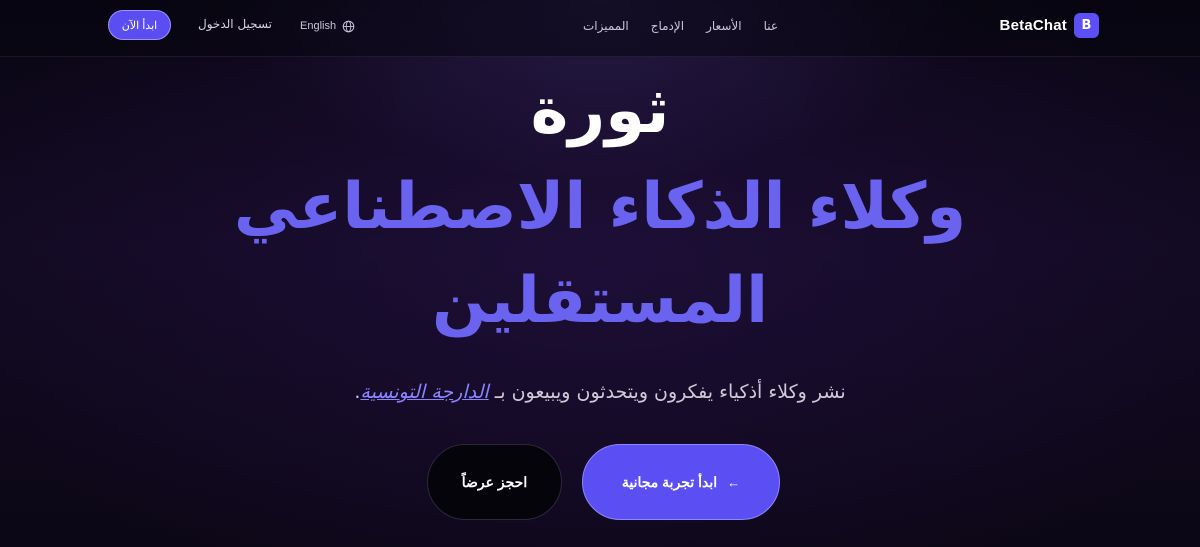  I want to click on language-switcher: English, so click(327, 26).